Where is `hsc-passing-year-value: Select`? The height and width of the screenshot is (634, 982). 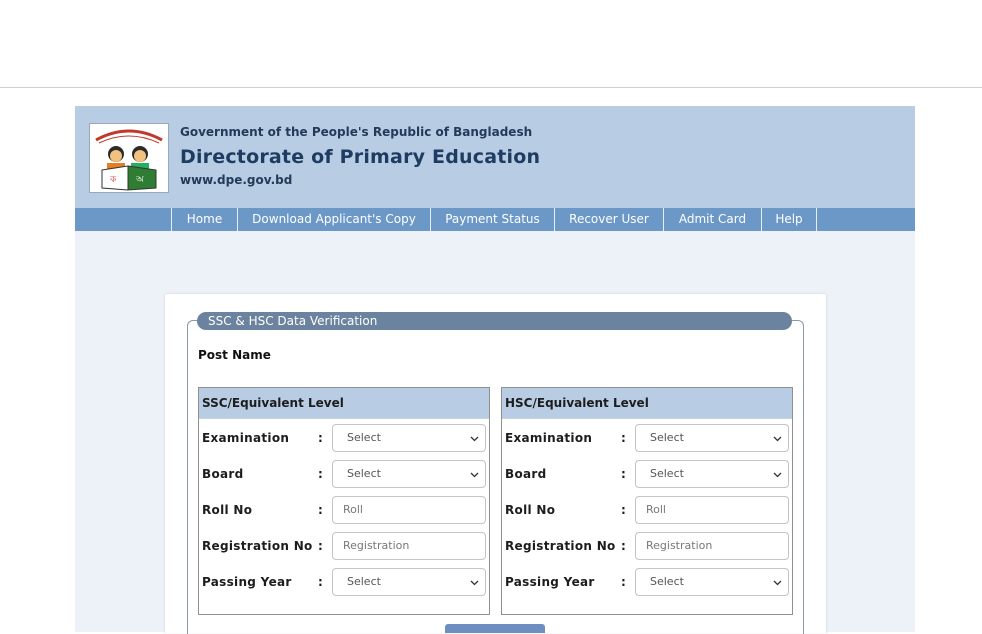
hsc-passing-year-value: Select is located at coordinates (667, 581).